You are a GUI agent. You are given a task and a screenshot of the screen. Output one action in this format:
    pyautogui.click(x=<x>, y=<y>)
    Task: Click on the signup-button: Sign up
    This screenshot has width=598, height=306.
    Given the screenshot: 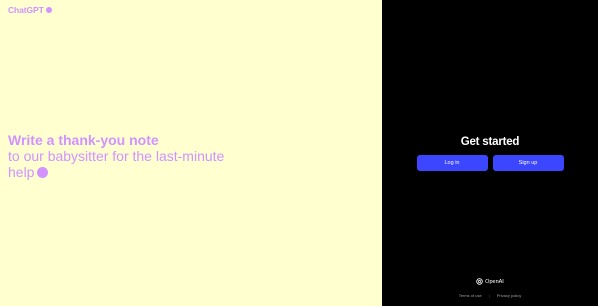 What is the action you would take?
    pyautogui.click(x=528, y=163)
    